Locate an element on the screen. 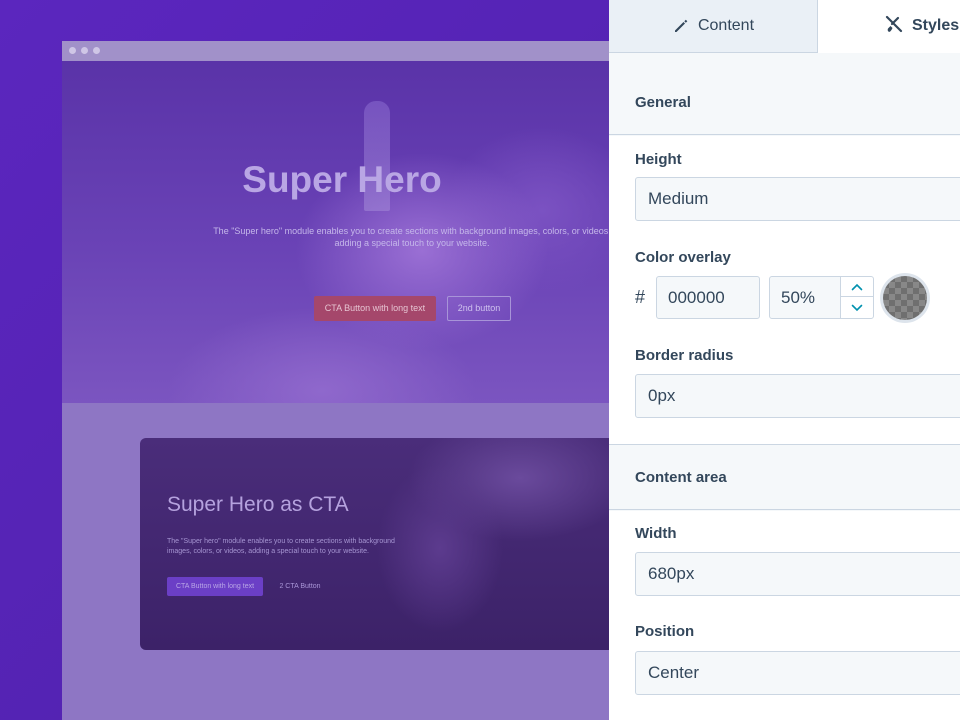 The height and width of the screenshot is (720, 960). hero-cta-button: CTA Button with long text is located at coordinates (375, 308).